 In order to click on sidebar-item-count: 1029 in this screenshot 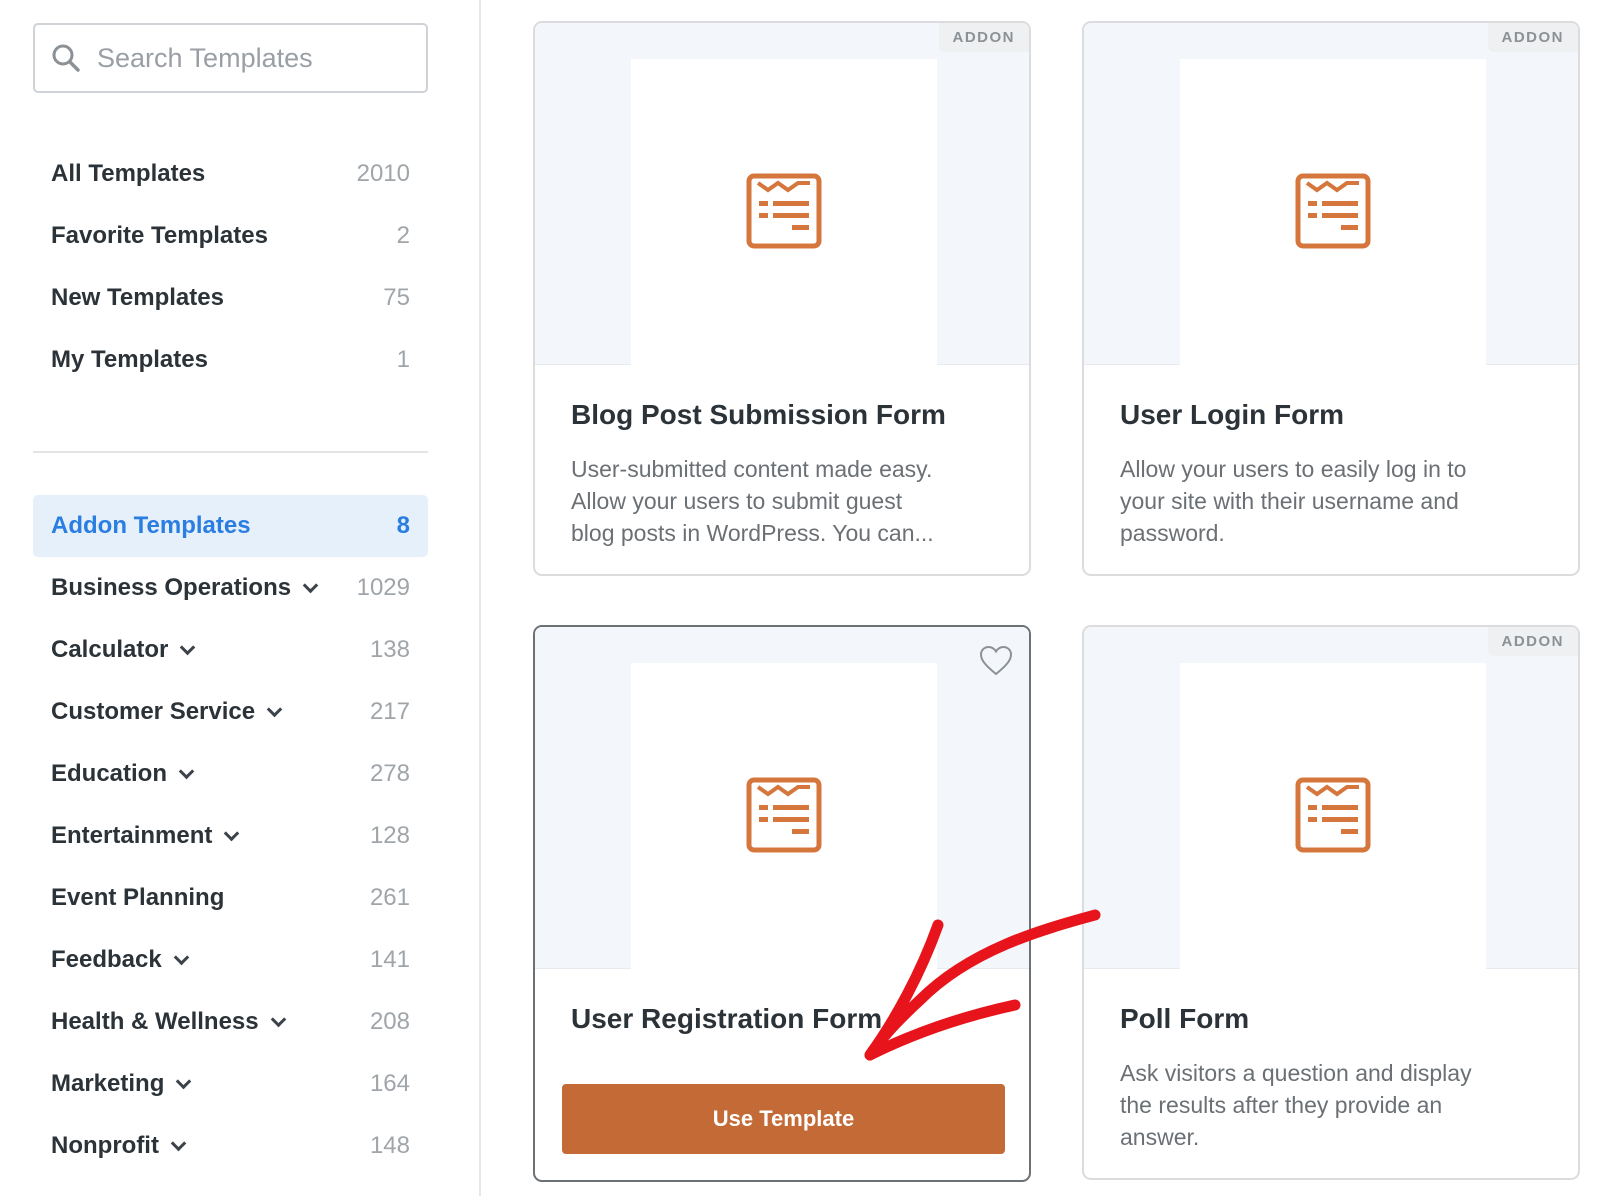, I will do `click(383, 587)`.